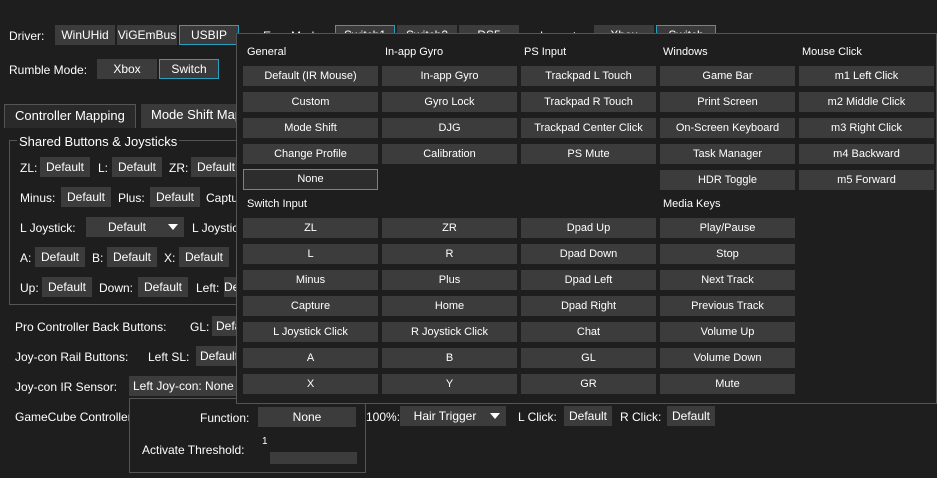 The height and width of the screenshot is (478, 937). Describe the element at coordinates (685, 52) in the screenshot. I see `windows-header: Windows` at that location.